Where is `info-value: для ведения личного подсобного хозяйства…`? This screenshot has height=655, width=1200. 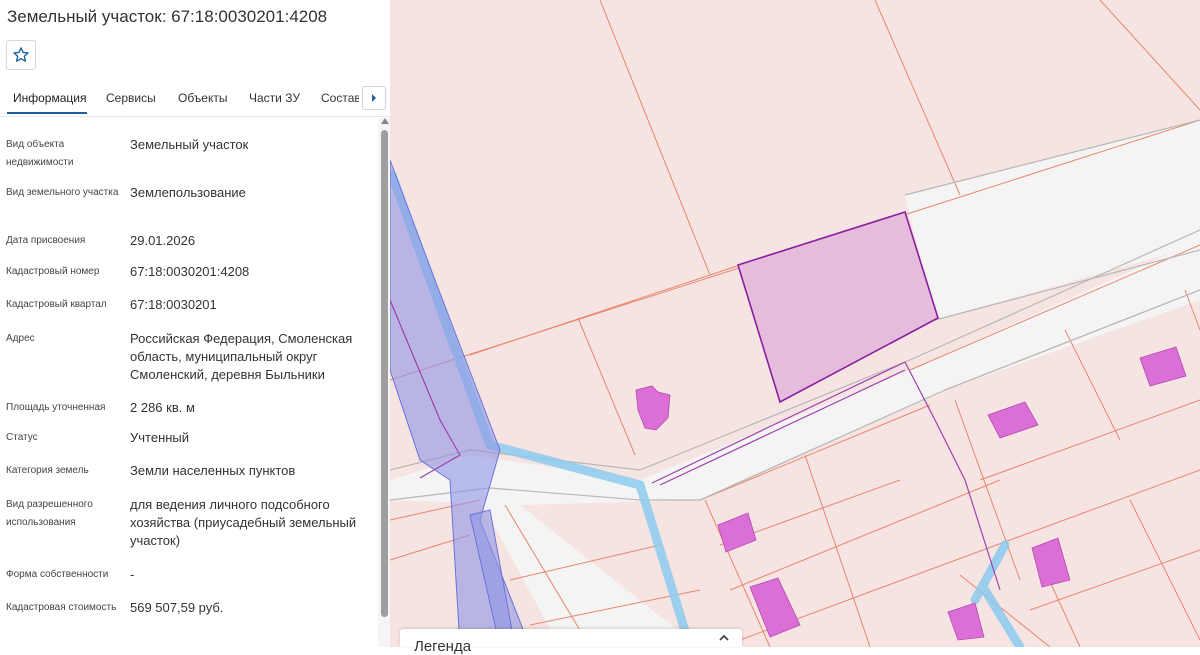
info-value: для ведения личного подсобного хозяйства… is located at coordinates (243, 522).